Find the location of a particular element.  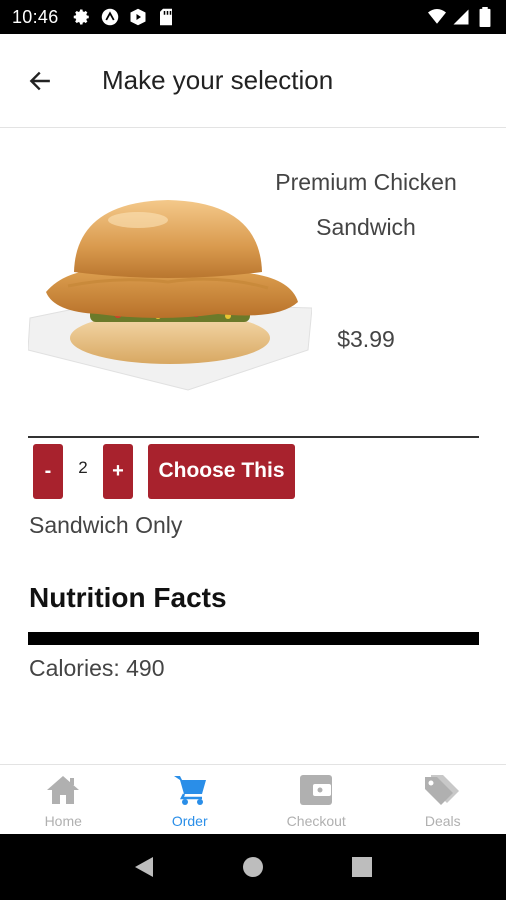

status-system-icons is located at coordinates (461, 17).